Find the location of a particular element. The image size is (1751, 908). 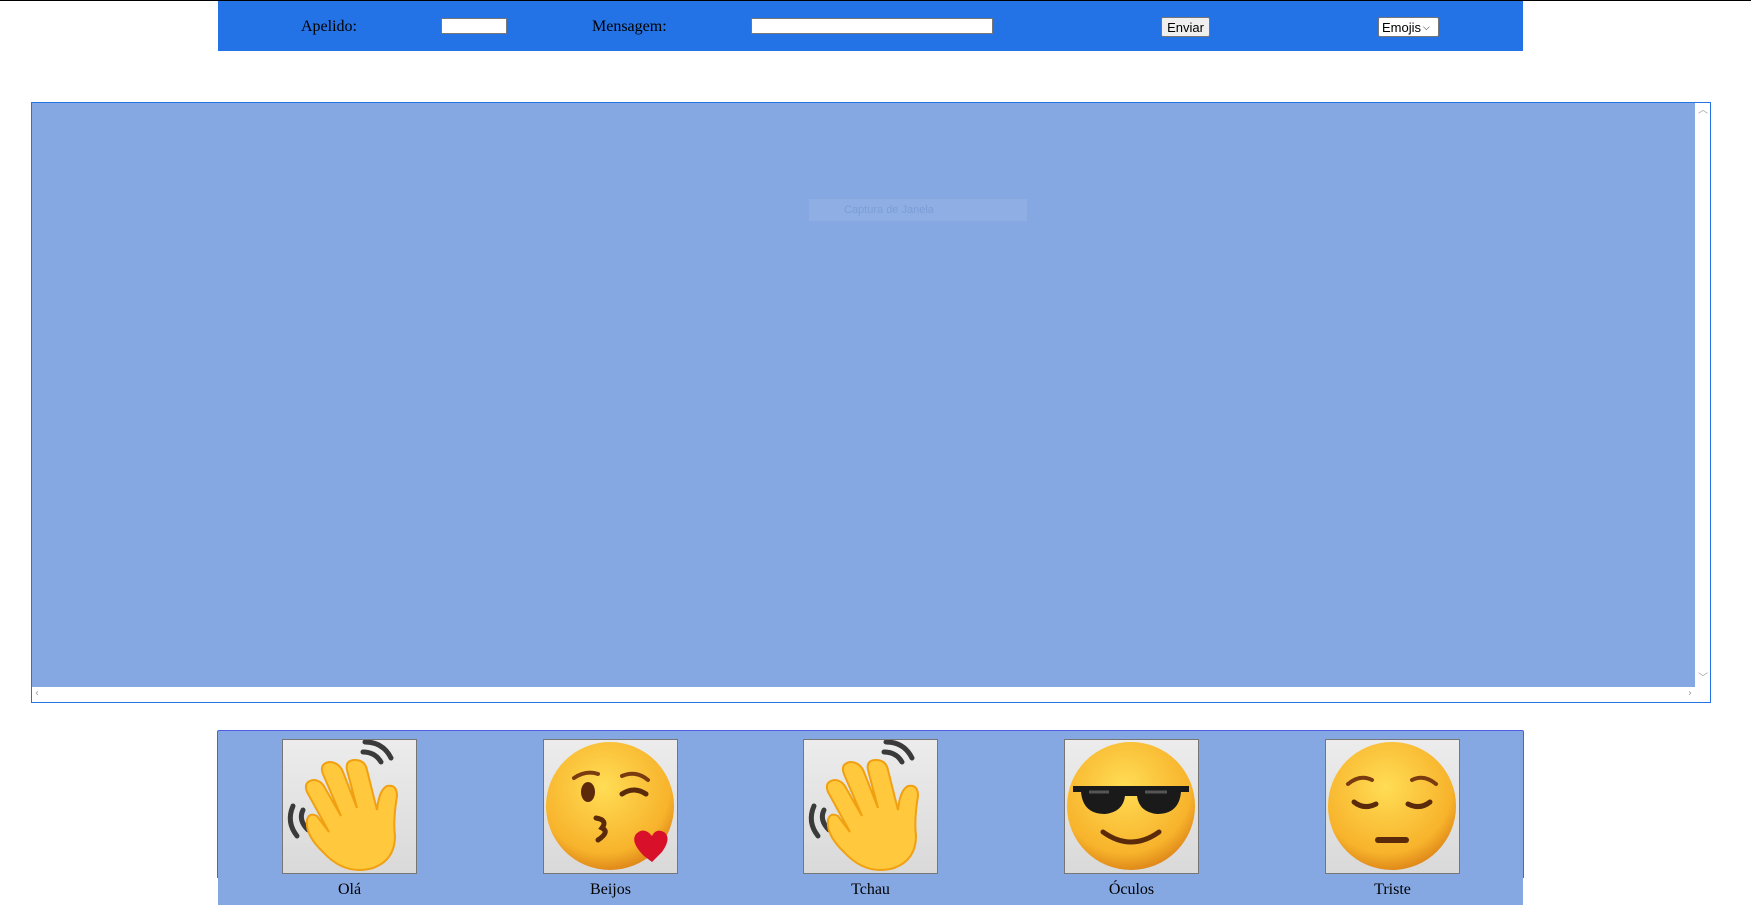

emoji-label-oculos: Óculos is located at coordinates (1131, 889).